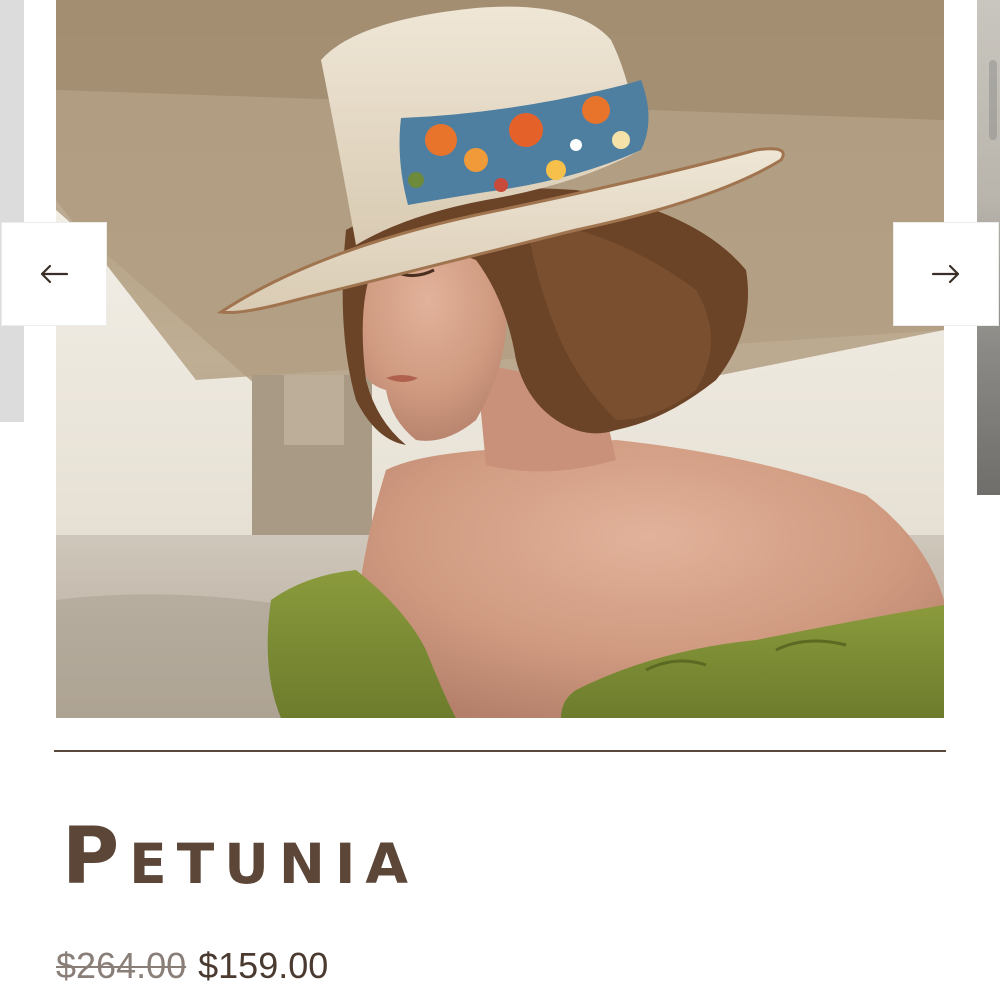 Image resolution: width=1000 pixels, height=1000 pixels. Describe the element at coordinates (12, 211) in the screenshot. I see `previous-slide-peek` at that location.